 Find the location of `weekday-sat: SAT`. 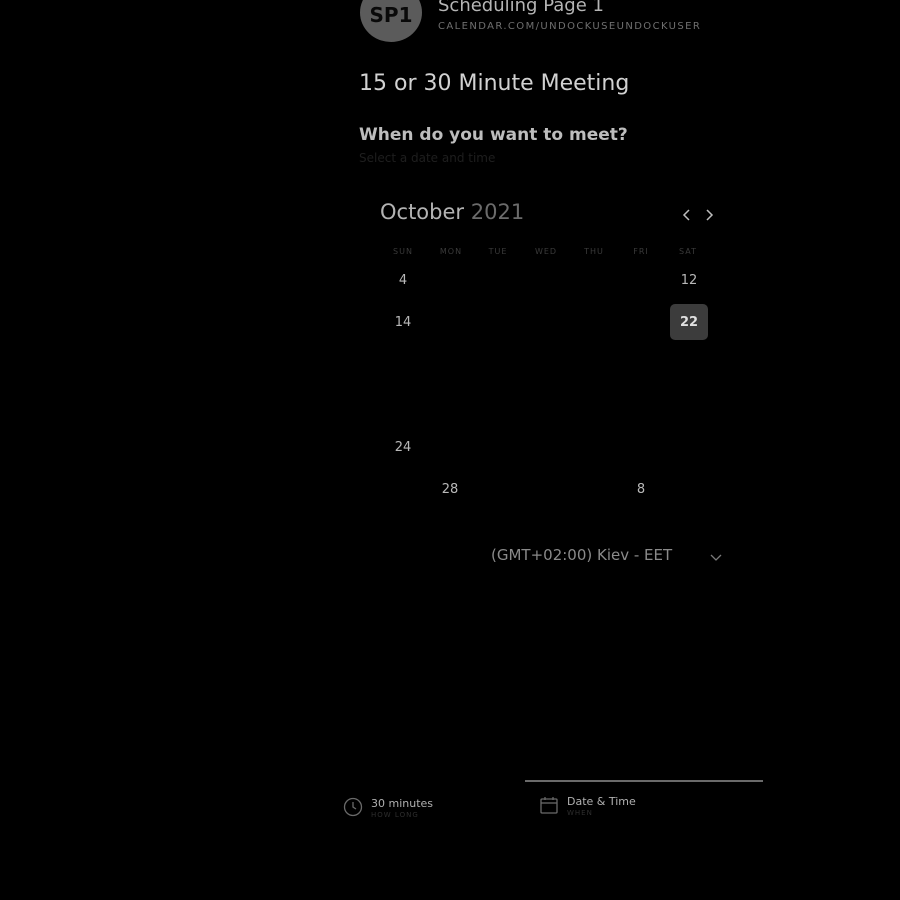

weekday-sat: SAT is located at coordinates (688, 251).